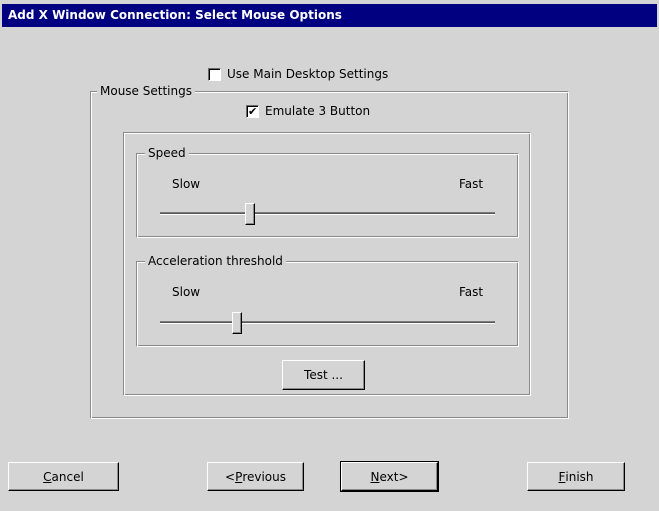 This screenshot has height=511, width=659. What do you see at coordinates (394, 476) in the screenshot?
I see `next-rest: ext>` at bounding box center [394, 476].